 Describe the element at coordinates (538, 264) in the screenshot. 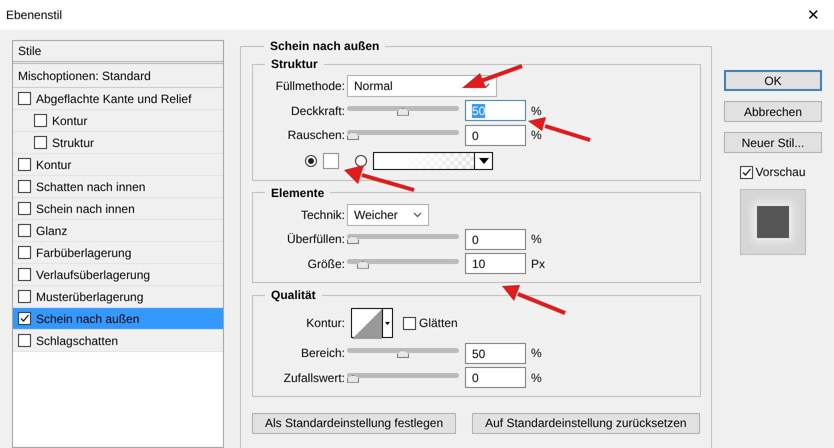

I see `unit-label: Px` at that location.